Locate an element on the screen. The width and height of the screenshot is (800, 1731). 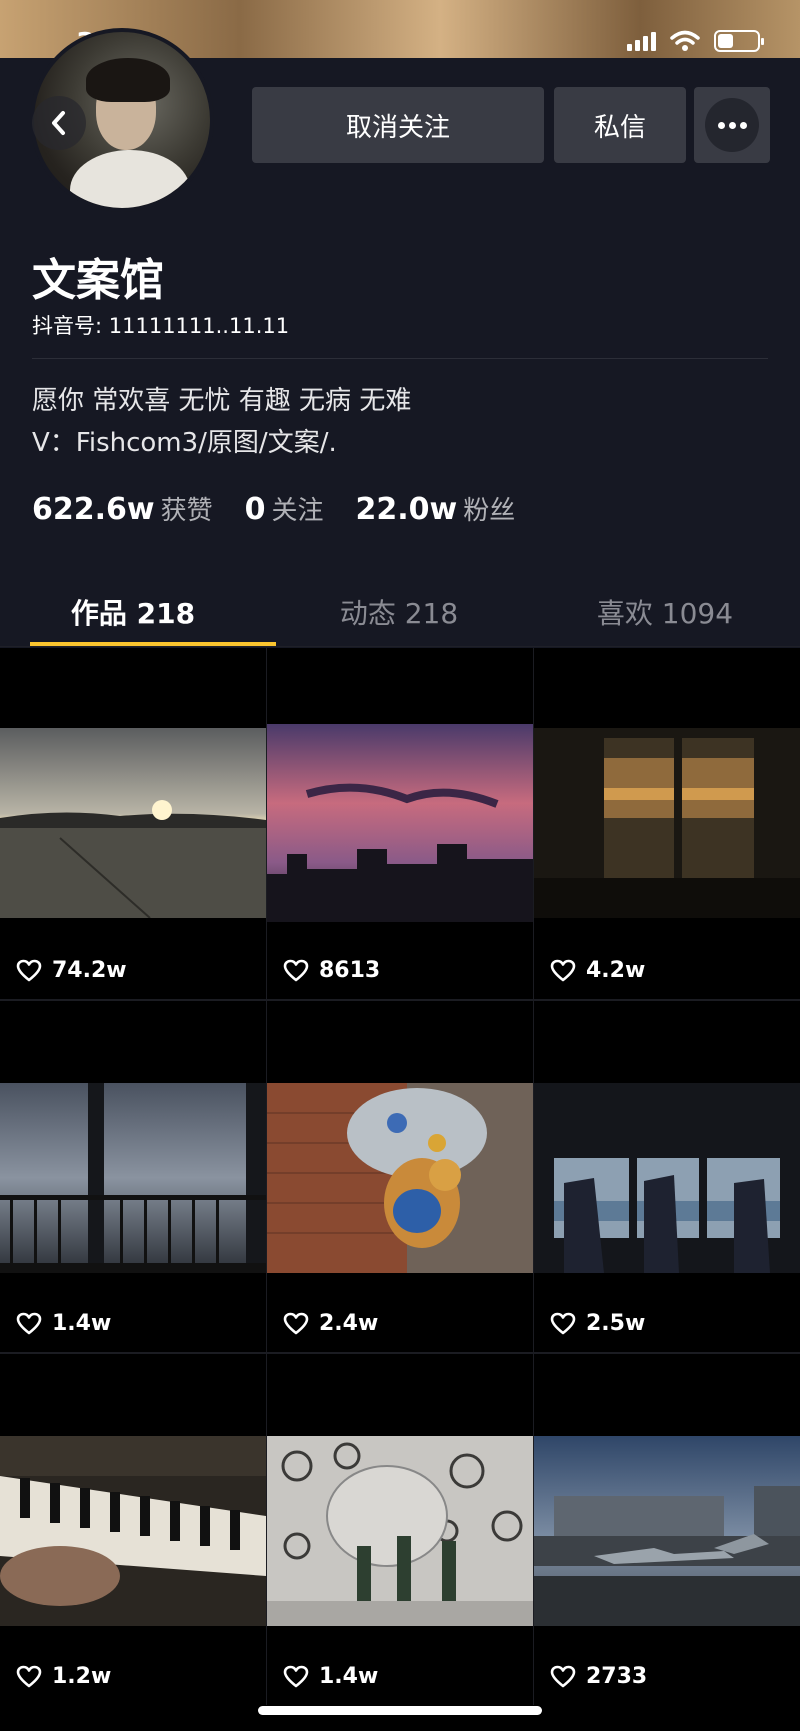
stat-label: 获赞 is located at coordinates (186, 511).